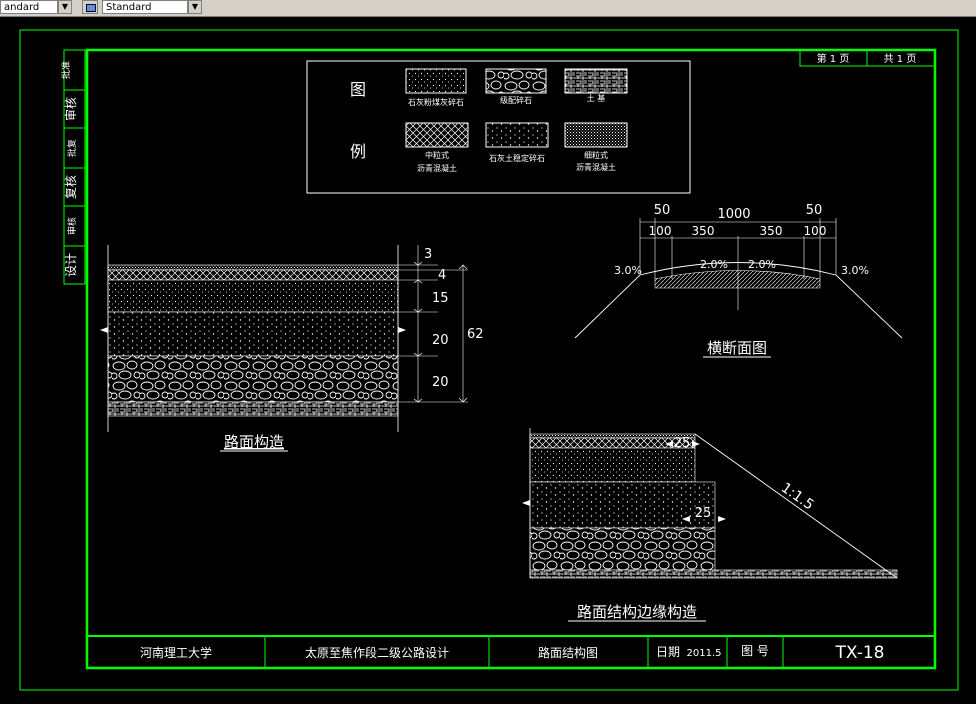  Describe the element at coordinates (358, 89) in the screenshot. I see `legend-title-1: 图` at that location.